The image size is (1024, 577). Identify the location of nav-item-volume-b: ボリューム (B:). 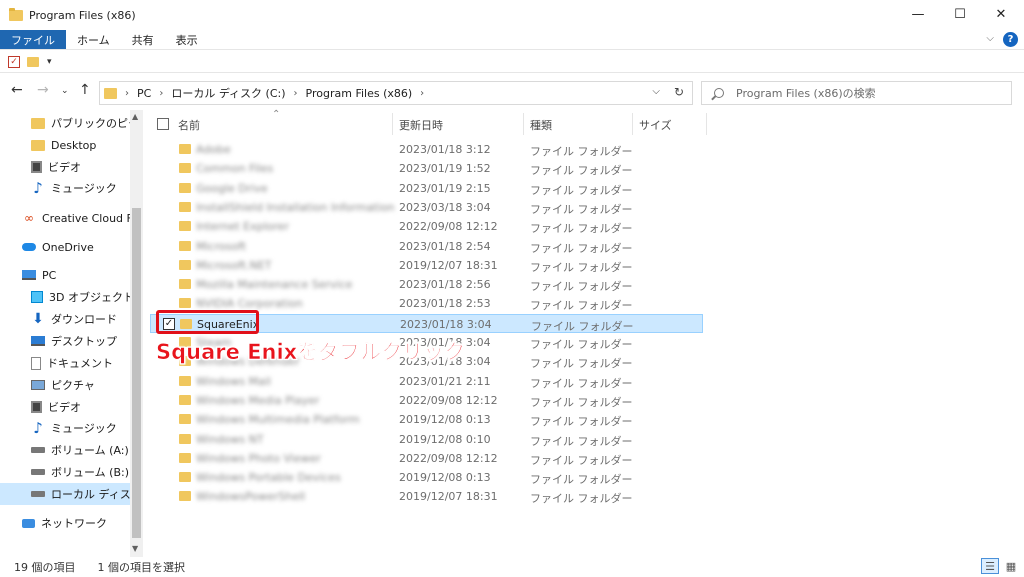
(65, 472).